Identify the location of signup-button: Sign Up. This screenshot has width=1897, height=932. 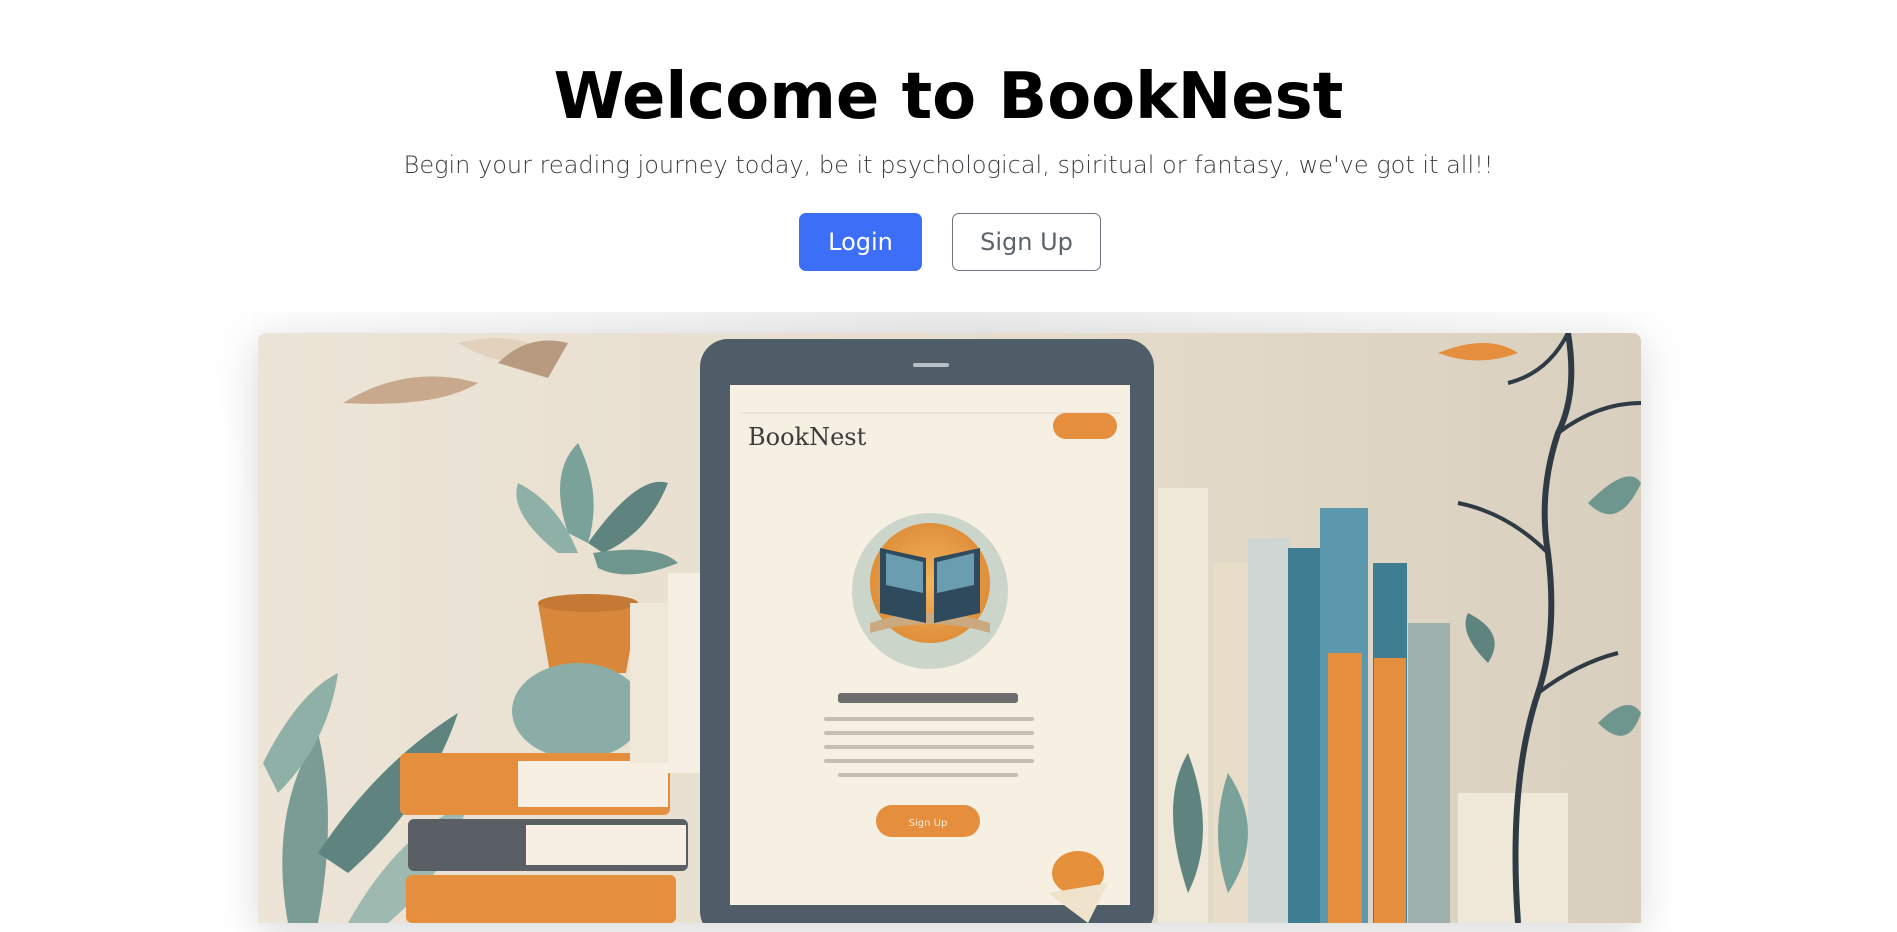
(1026, 242).